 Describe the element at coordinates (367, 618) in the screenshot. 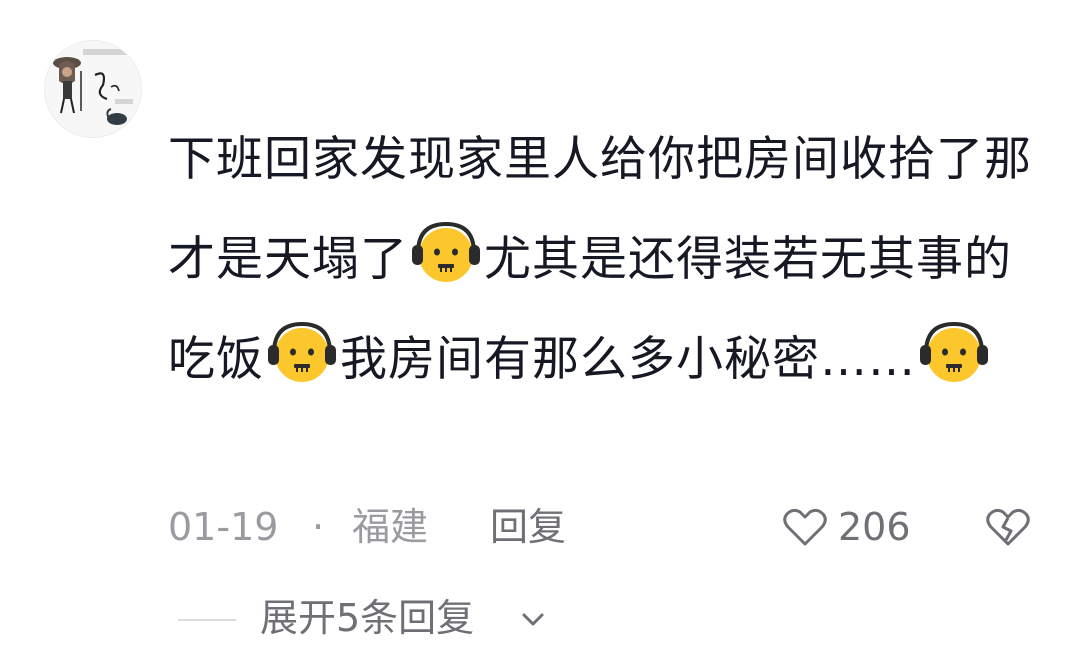

I see `expand-replies-label: 展开5条回复` at that location.